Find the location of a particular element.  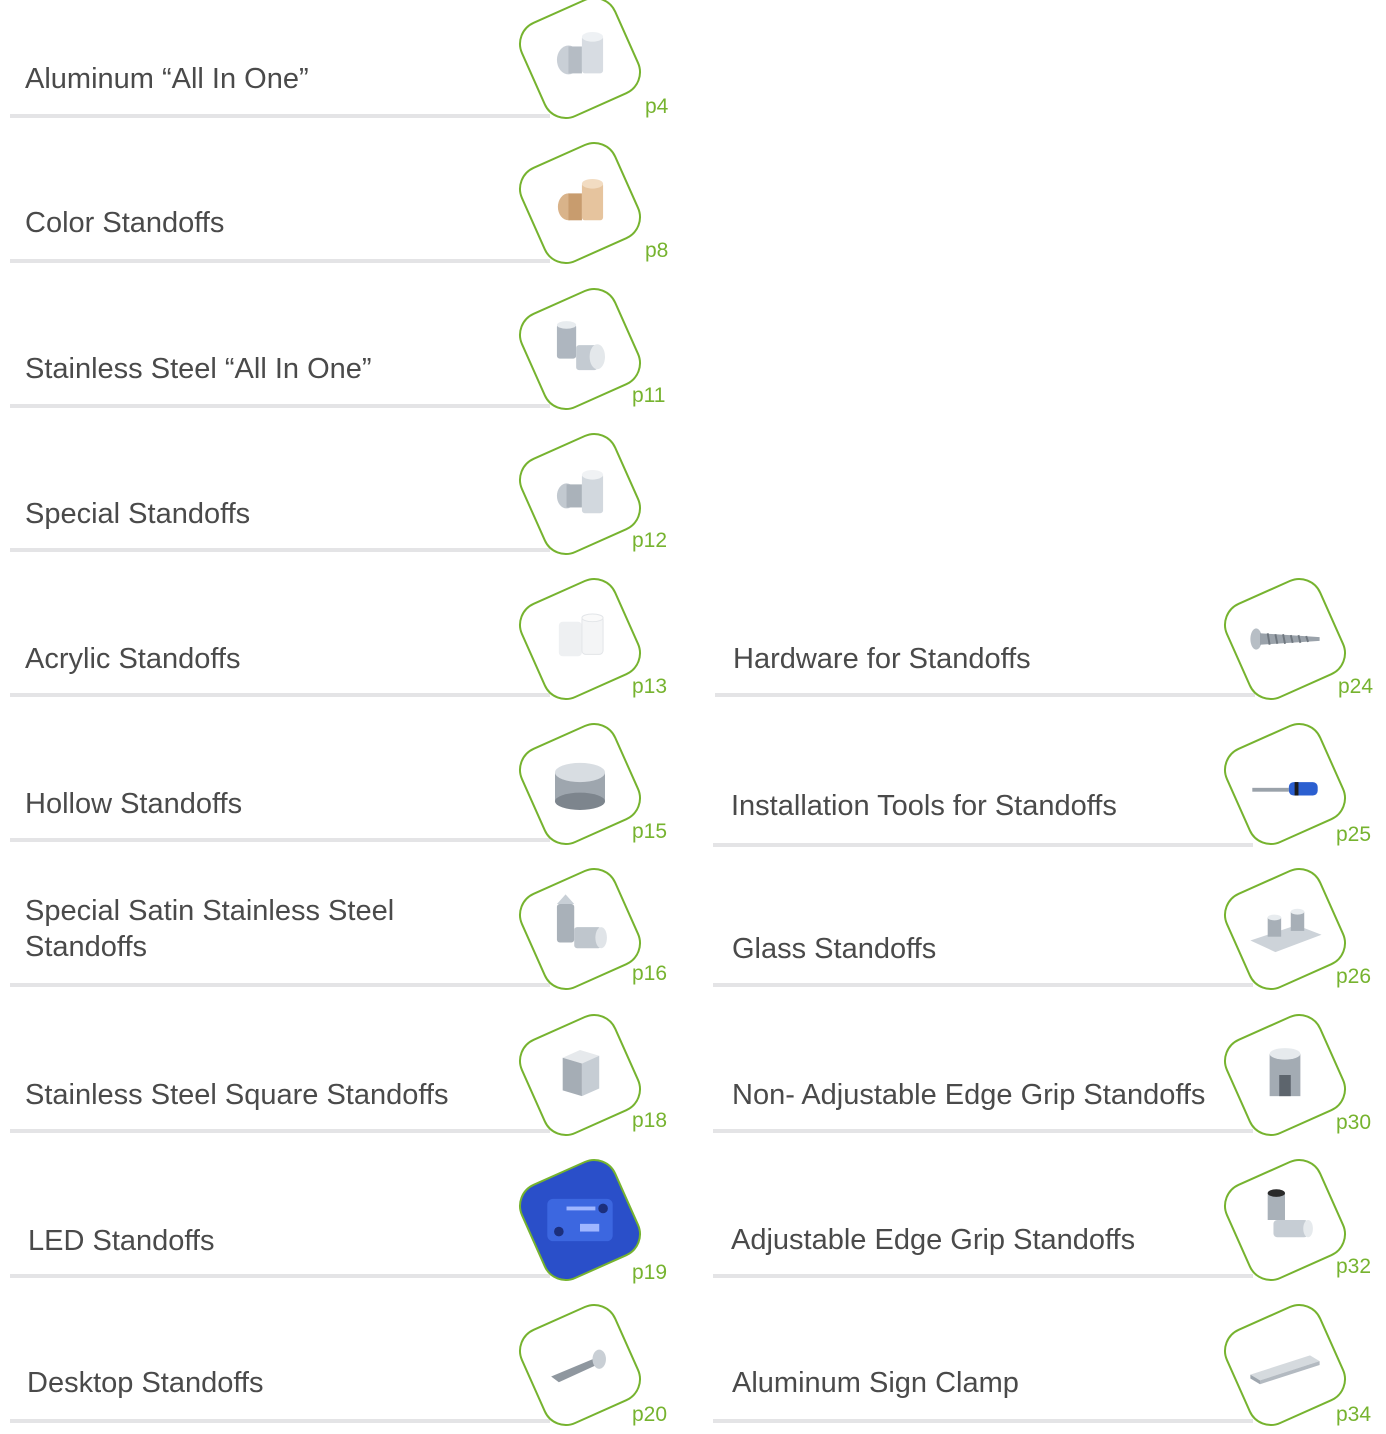

page-number: p19 is located at coordinates (649, 1273).